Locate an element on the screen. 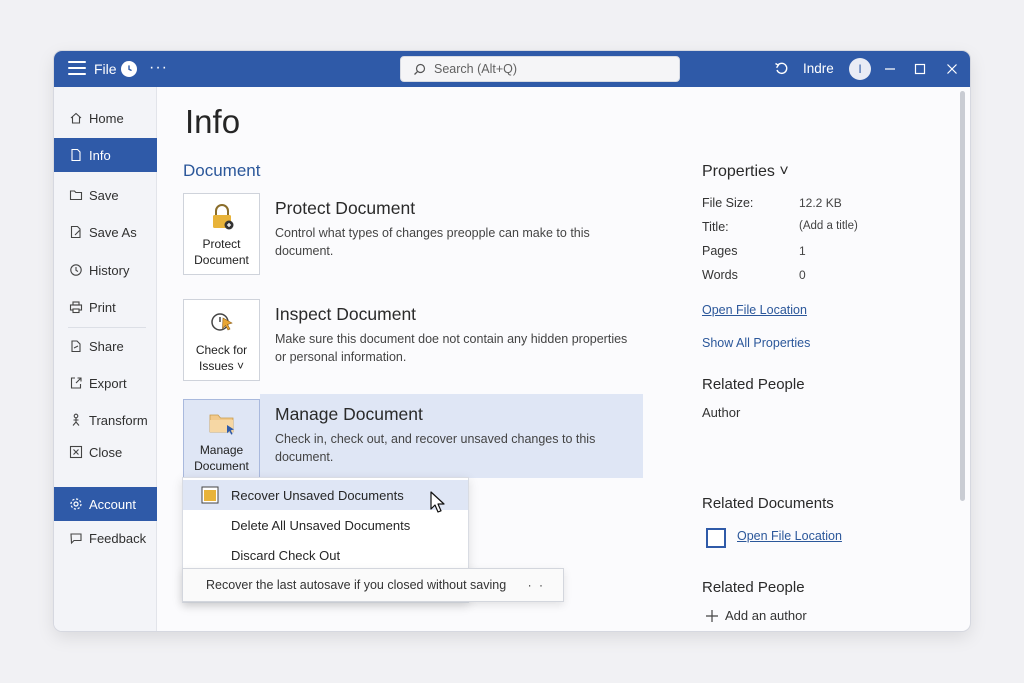  sidebar-item-close: Close is located at coordinates (105, 452).